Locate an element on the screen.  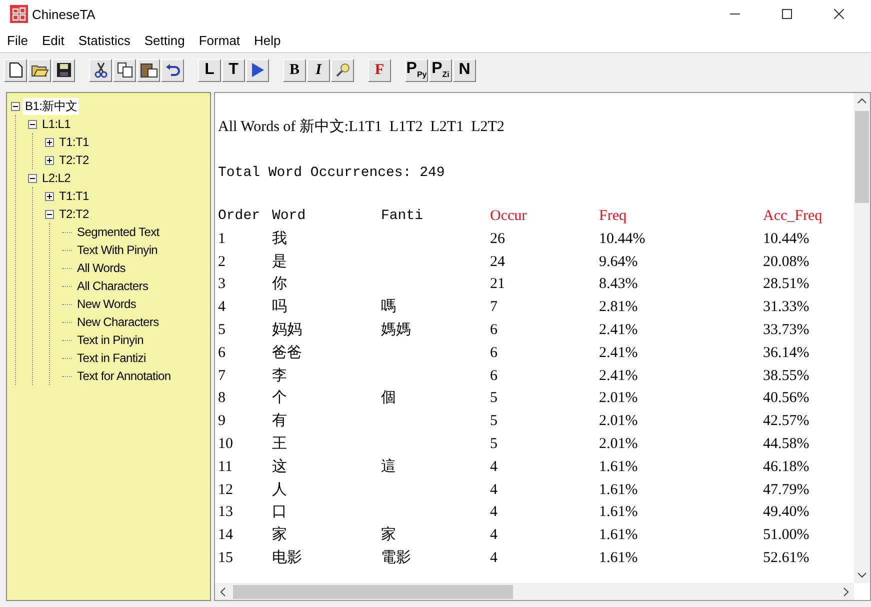
paste-icon is located at coordinates (148, 70).